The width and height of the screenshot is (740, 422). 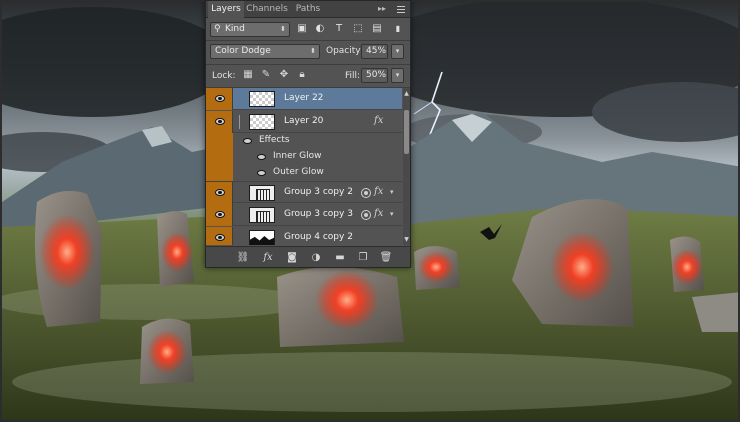 I want to click on panel-tab-bar: Layers Channels Paths ▸▸, so click(x=308, y=10).